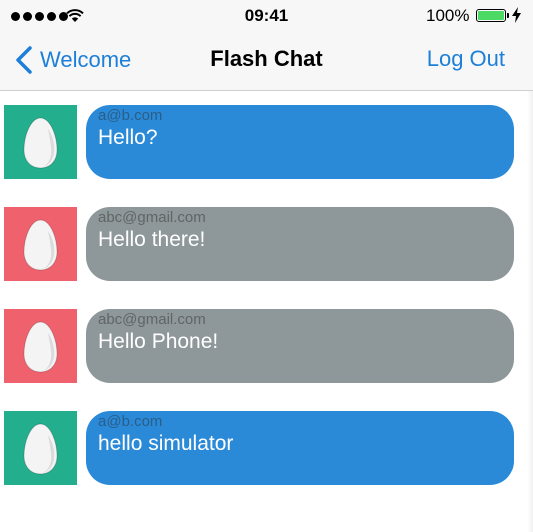 The width and height of the screenshot is (533, 532). I want to click on message-text: hello simulator, so click(166, 443).